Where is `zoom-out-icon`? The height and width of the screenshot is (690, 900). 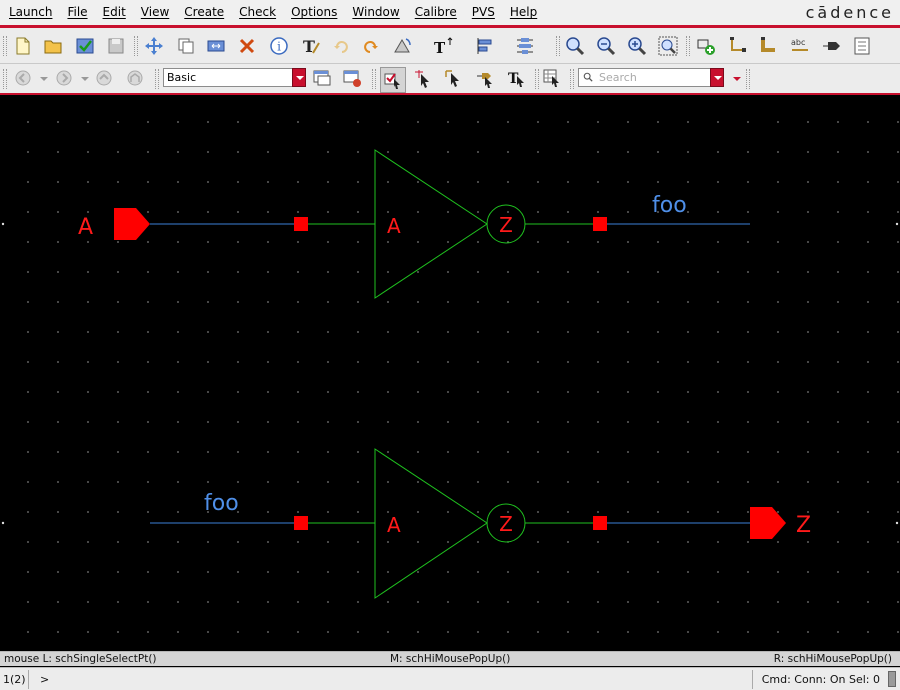
zoom-out-icon is located at coordinates (606, 46).